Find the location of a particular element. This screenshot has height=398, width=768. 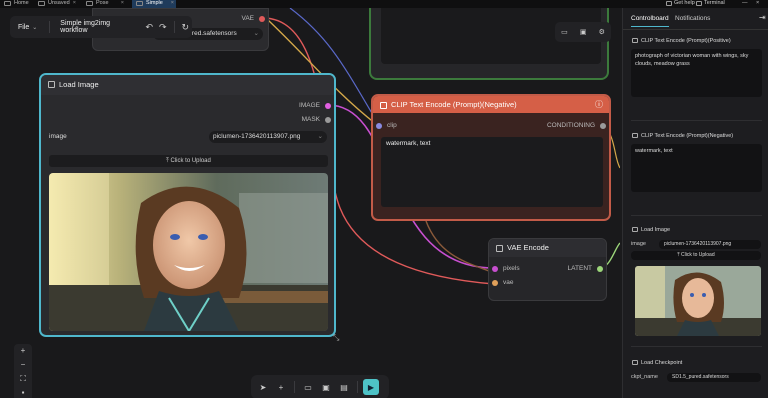

clip-negative-header: CLIP Text Encode (Prompt)(Negative) ⓘ is located at coordinates (491, 104).